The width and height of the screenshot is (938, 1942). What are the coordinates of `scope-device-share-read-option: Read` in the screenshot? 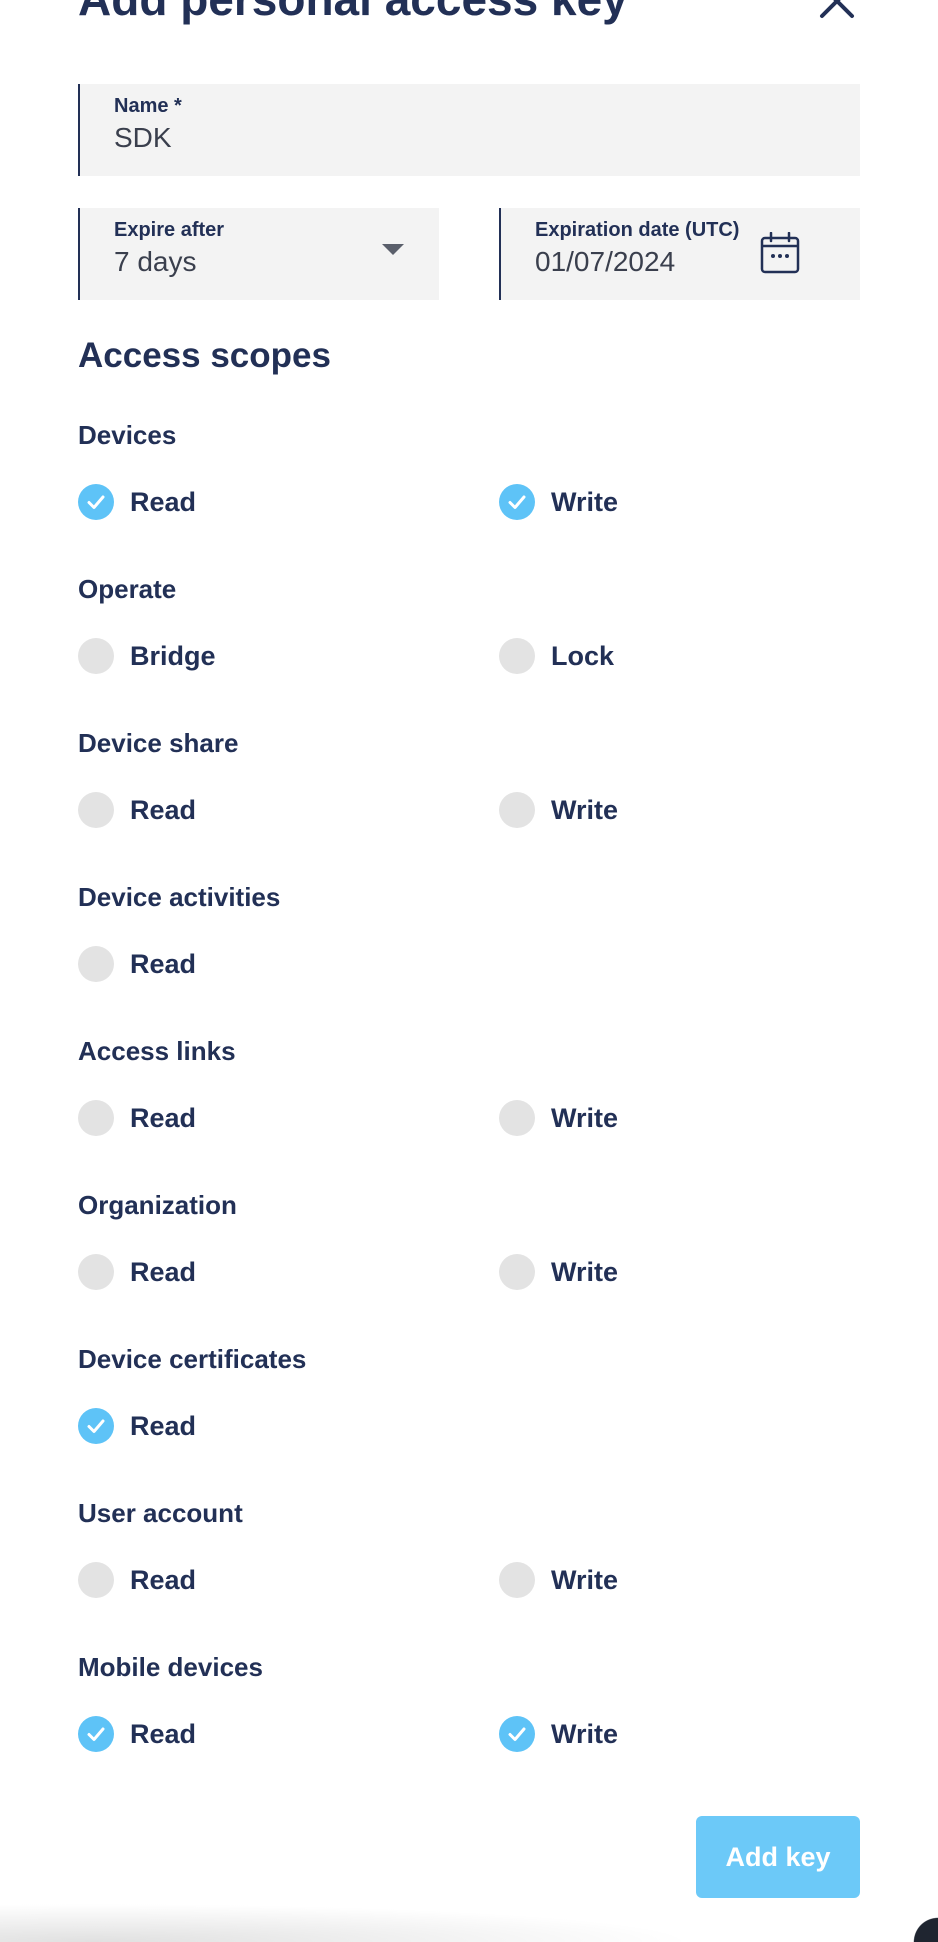 It's located at (137, 810).